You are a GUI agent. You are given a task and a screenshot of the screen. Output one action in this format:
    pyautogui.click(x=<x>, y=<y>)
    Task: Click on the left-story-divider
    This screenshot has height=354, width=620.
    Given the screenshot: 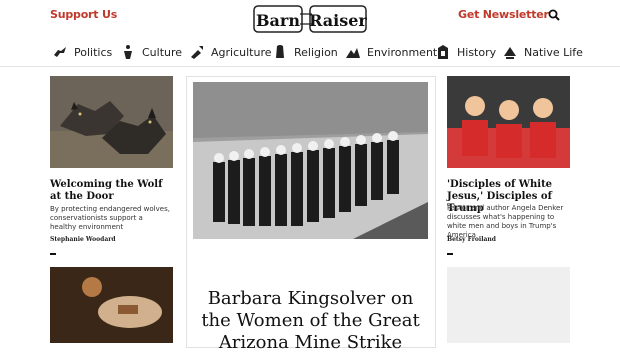 What is the action you would take?
    pyautogui.click(x=53, y=254)
    